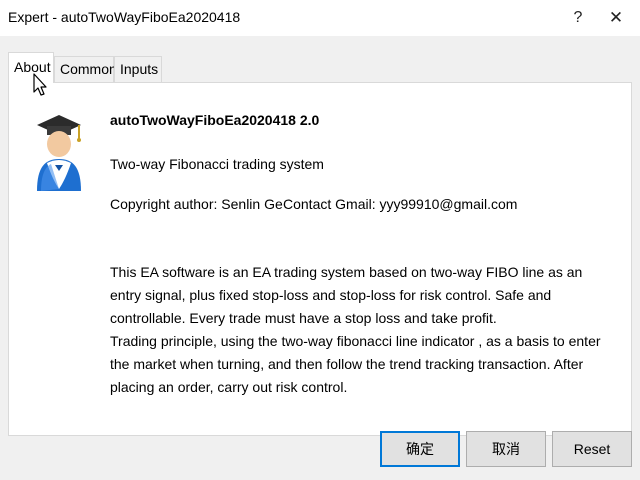  What do you see at coordinates (85, 69) in the screenshot?
I see `tab-common: Common` at bounding box center [85, 69].